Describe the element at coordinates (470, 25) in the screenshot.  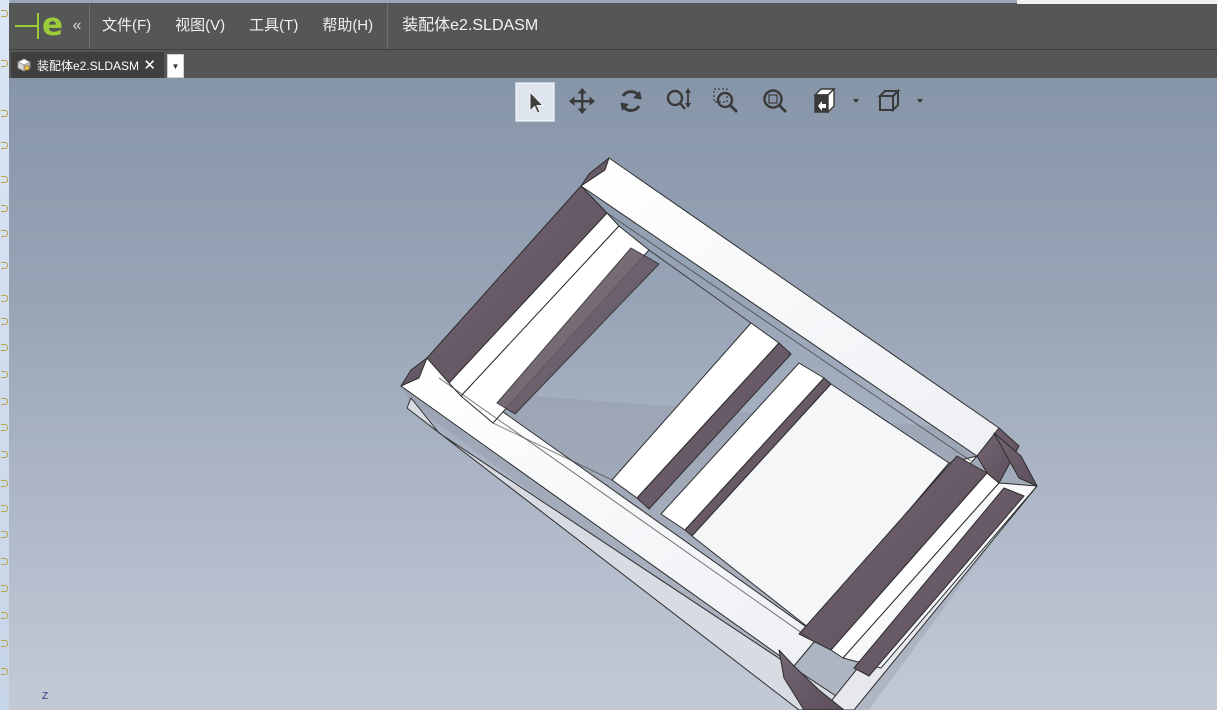
I see `document-title: 装配体e2.SLDASM` at that location.